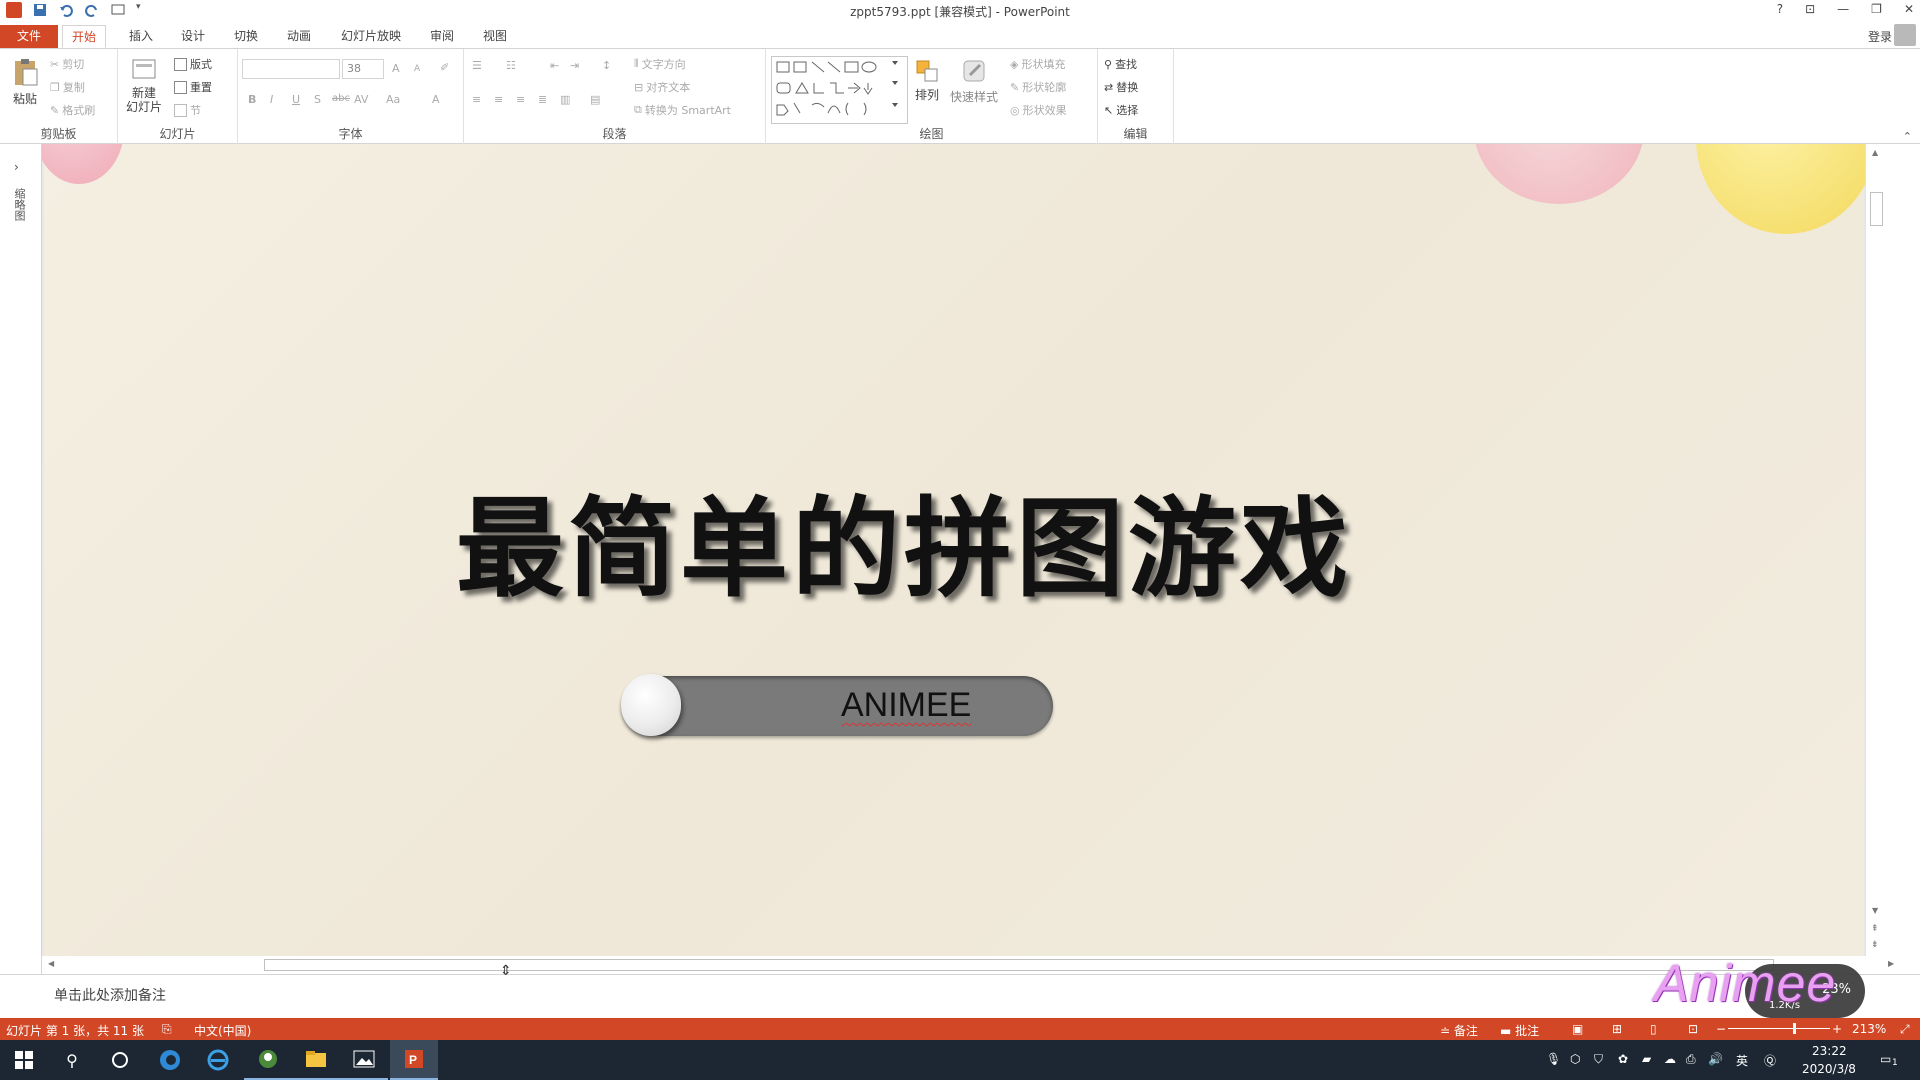 The height and width of the screenshot is (1080, 1920). I want to click on zoom-slider, so click(1779, 1028).